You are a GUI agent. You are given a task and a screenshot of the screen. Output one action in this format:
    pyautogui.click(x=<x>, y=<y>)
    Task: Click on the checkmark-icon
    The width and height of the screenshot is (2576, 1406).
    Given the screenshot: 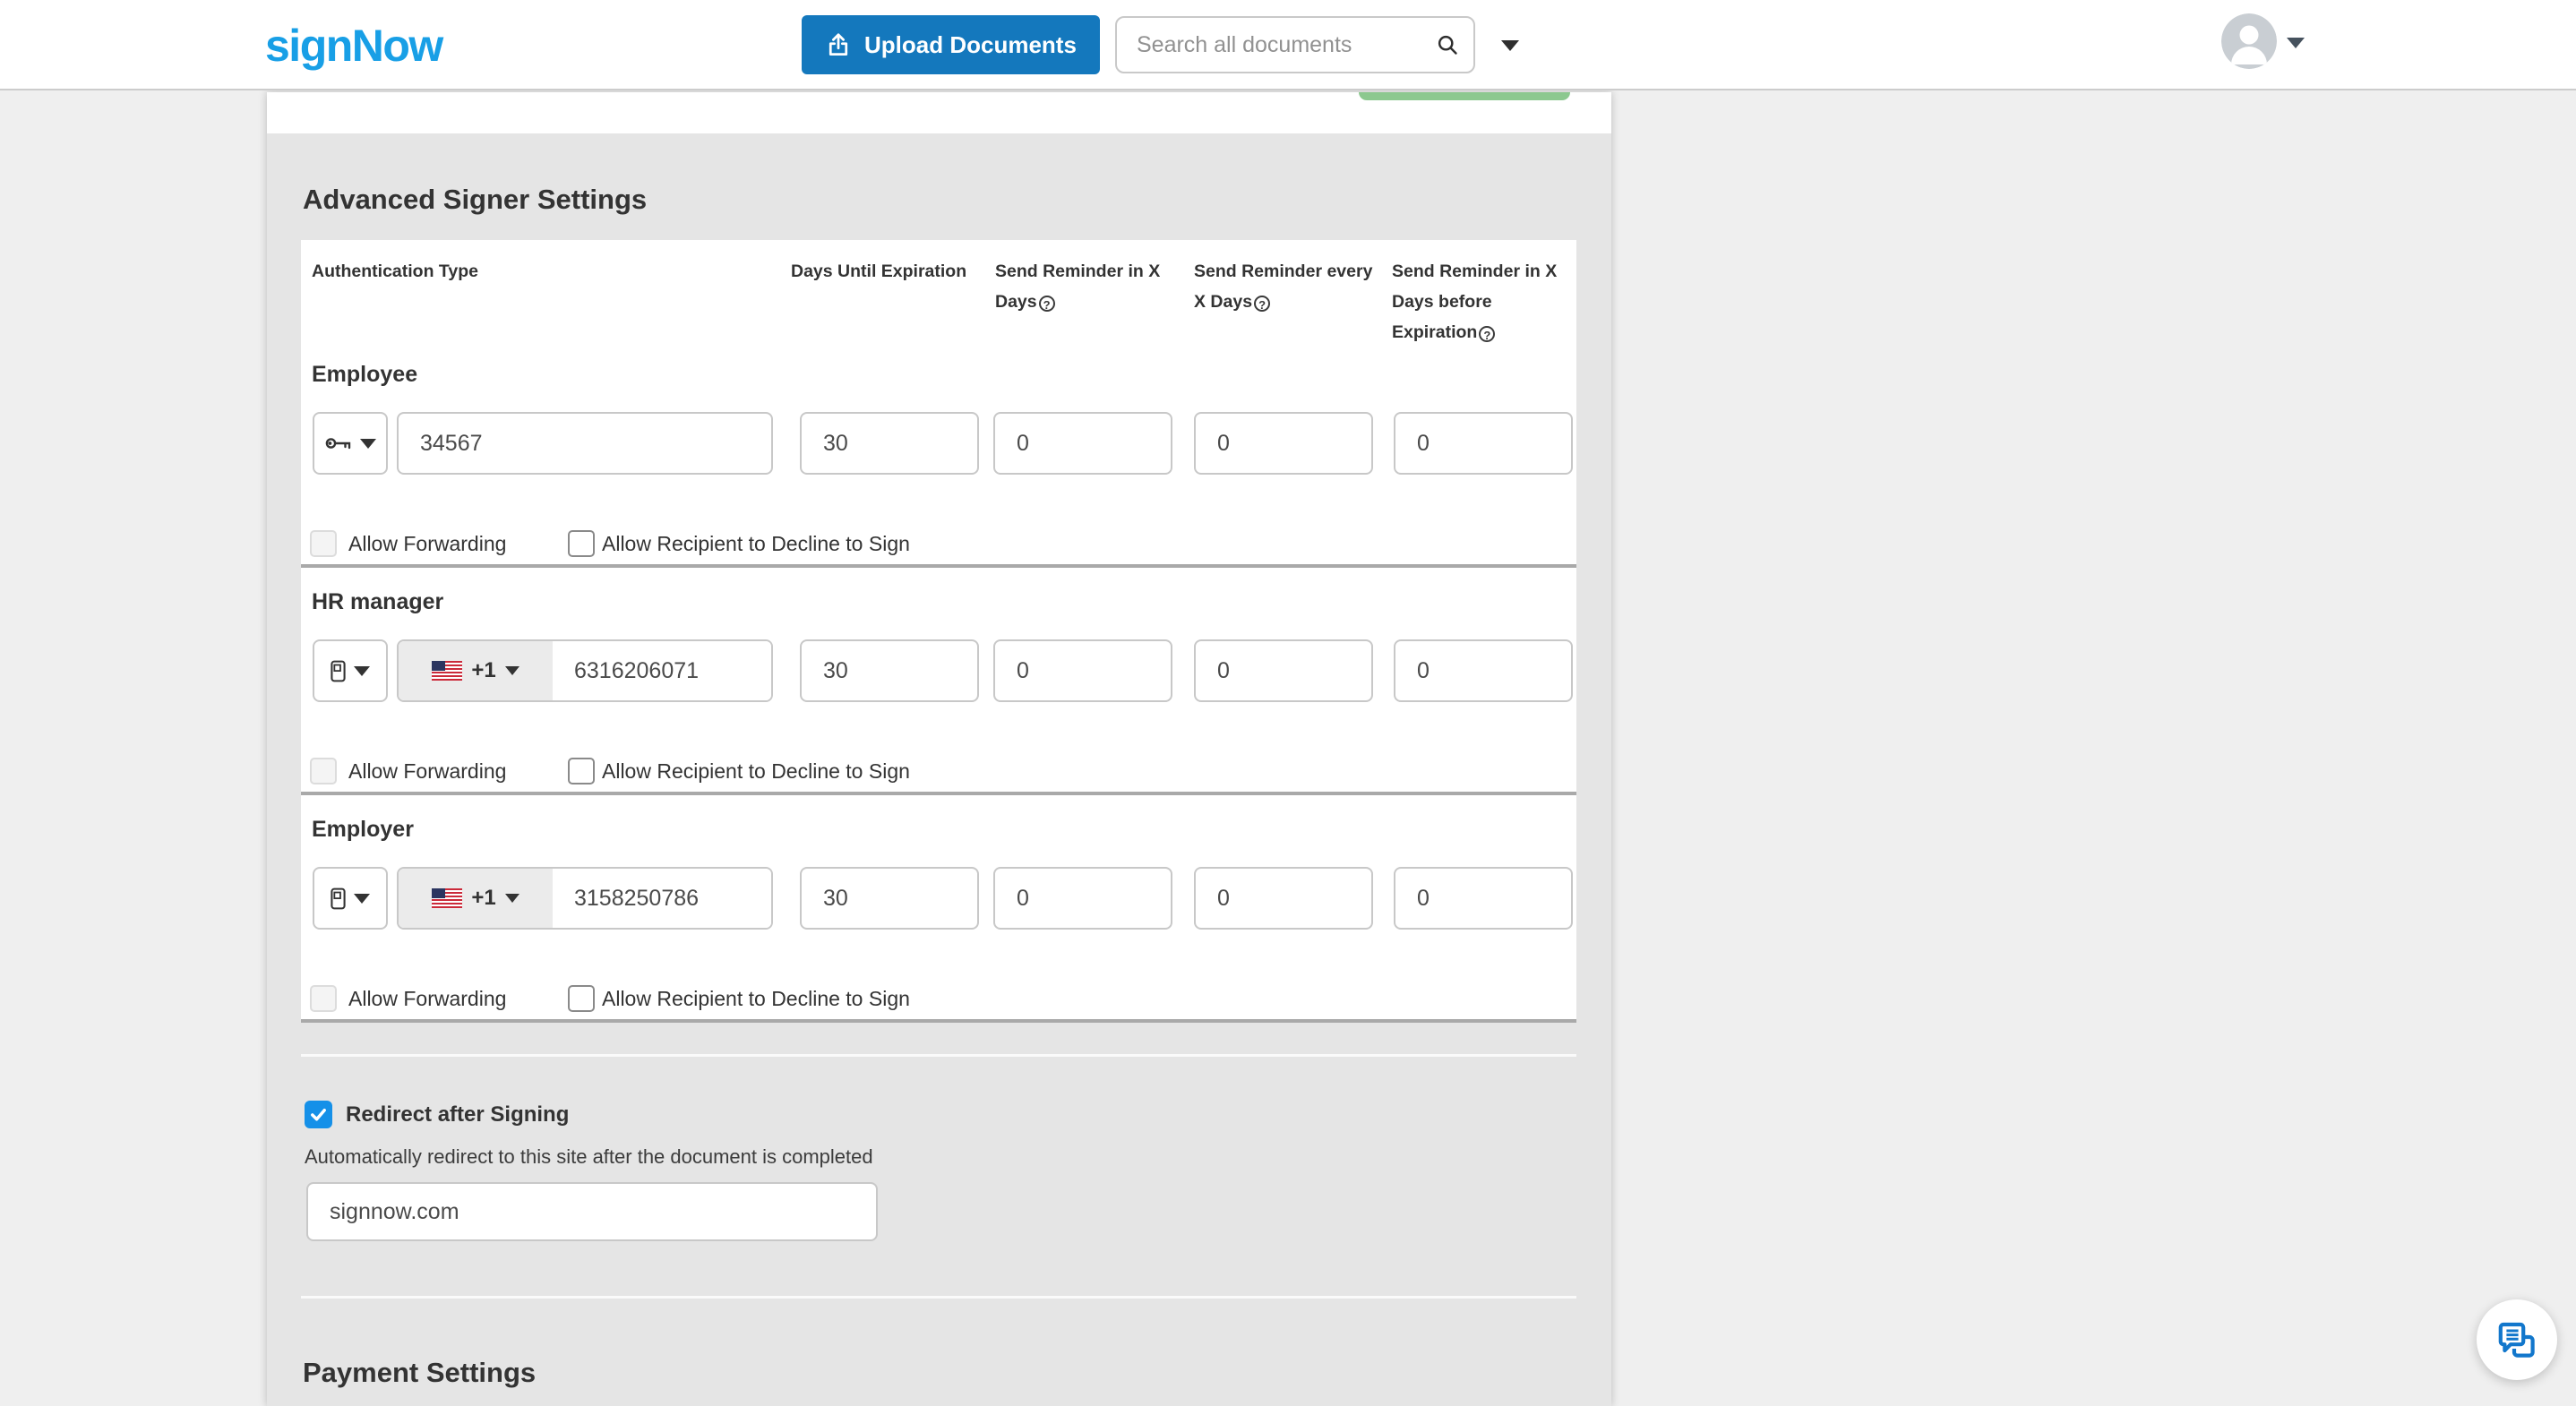 What is the action you would take?
    pyautogui.click(x=318, y=1114)
    